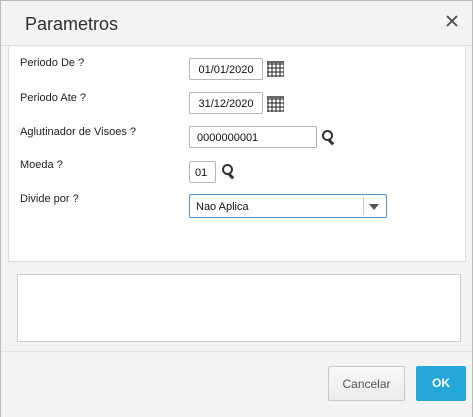  I want to click on dialog-title: Parametros, so click(72, 24).